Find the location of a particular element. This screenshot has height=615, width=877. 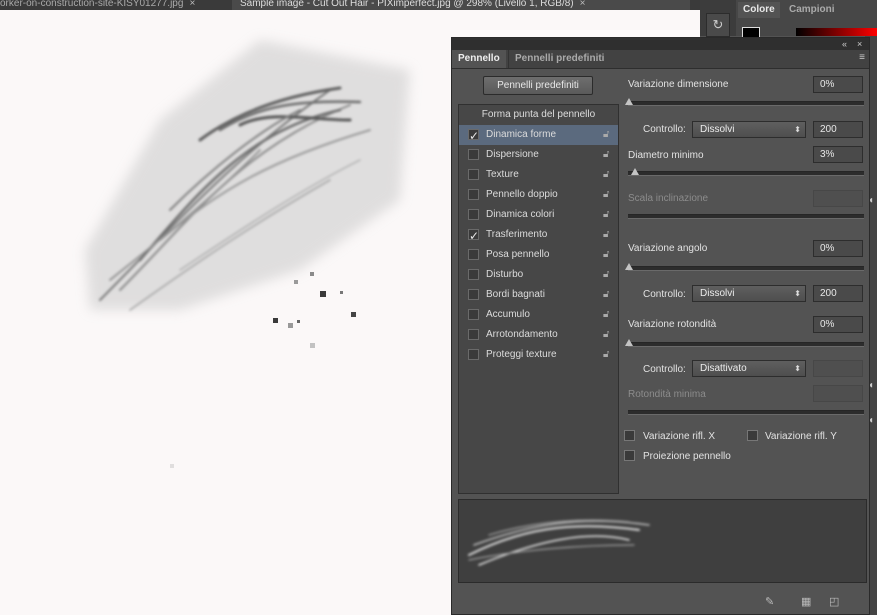

panel-bottom-bar: ✎ ▦ ◰ is located at coordinates (660, 600).